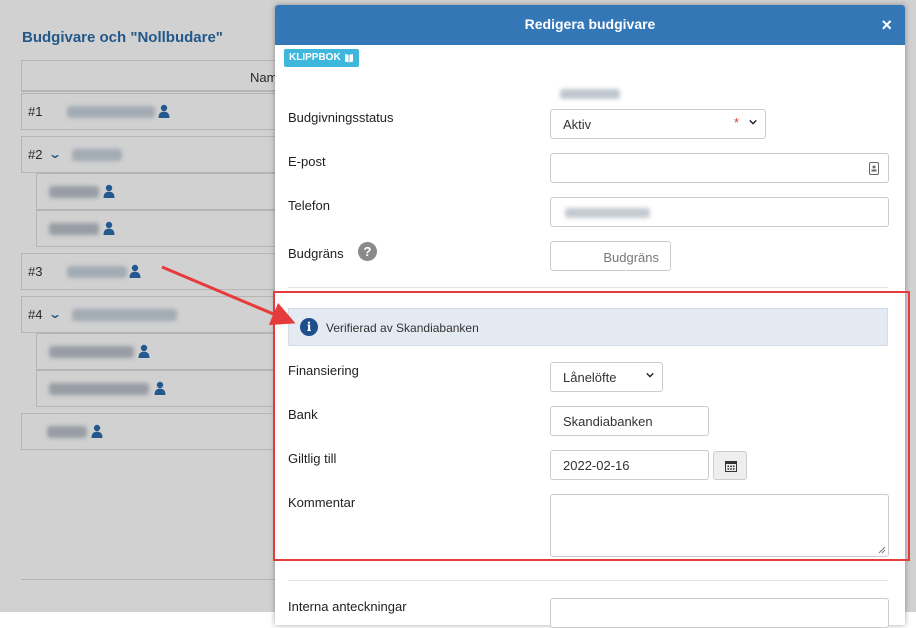  I want to click on bid-limit-placeholder: Budgräns, so click(631, 257).